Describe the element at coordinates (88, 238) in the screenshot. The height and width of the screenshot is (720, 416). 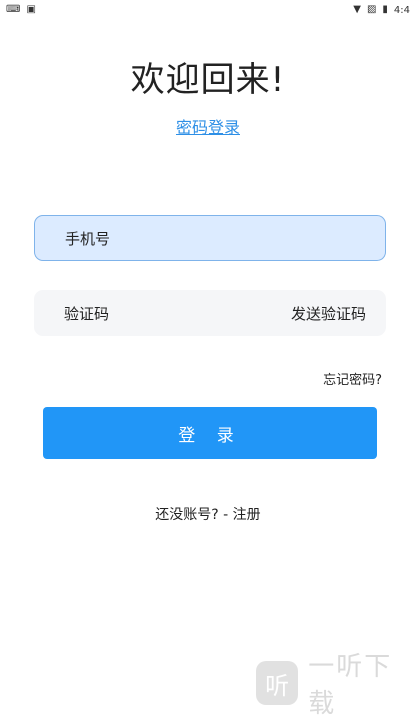
I see `phone-placeholder: 手机号` at that location.